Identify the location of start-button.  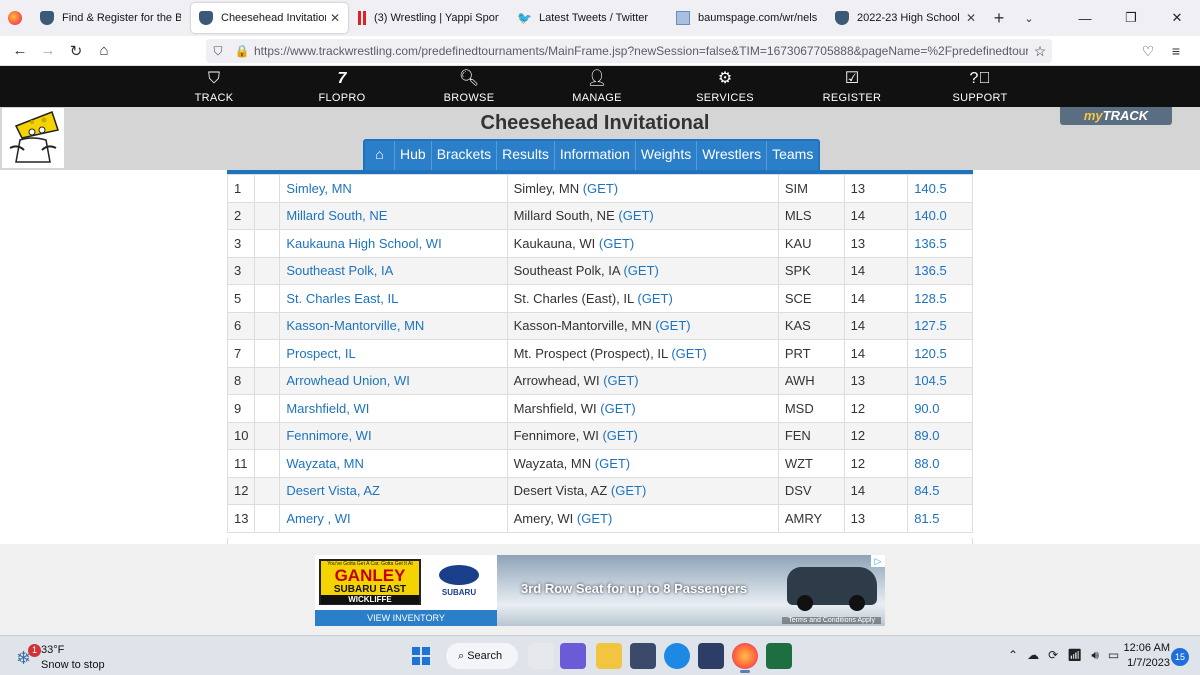
(421, 656).